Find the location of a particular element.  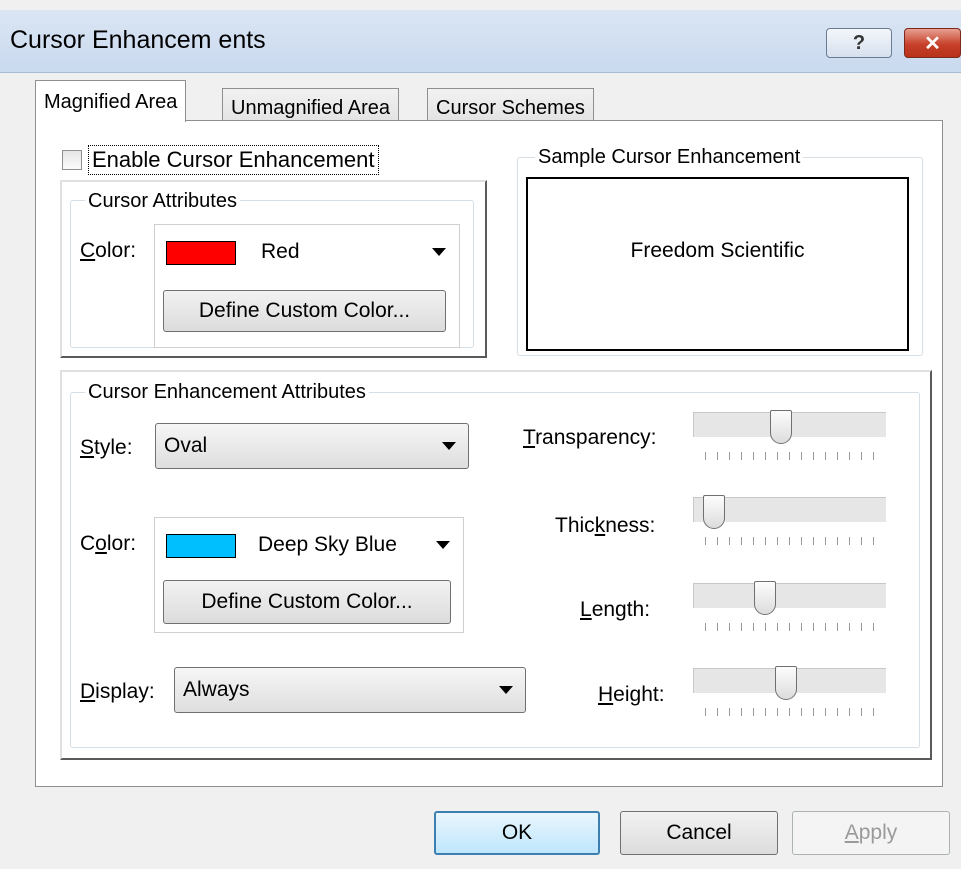

color-select: Red is located at coordinates (307, 252).